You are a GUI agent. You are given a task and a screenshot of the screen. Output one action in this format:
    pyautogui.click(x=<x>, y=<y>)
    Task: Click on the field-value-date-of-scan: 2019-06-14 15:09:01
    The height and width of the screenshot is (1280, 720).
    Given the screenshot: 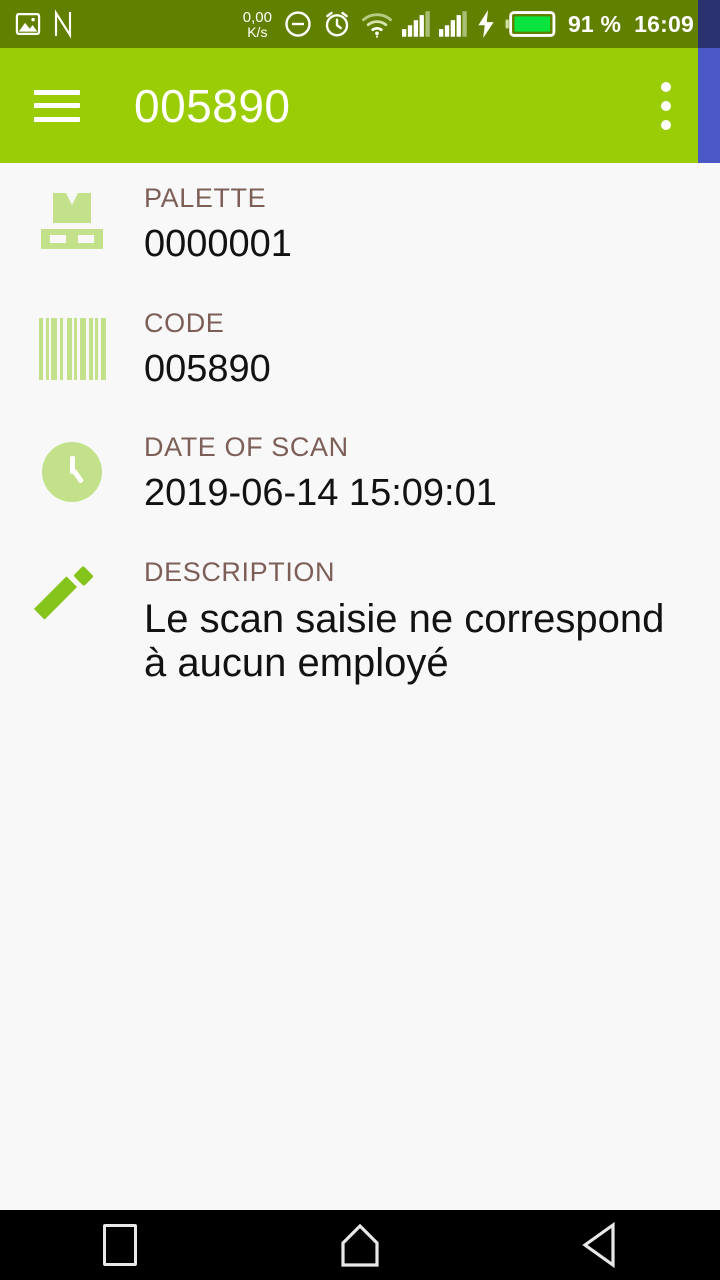 What is the action you would take?
    pyautogui.click(x=320, y=493)
    